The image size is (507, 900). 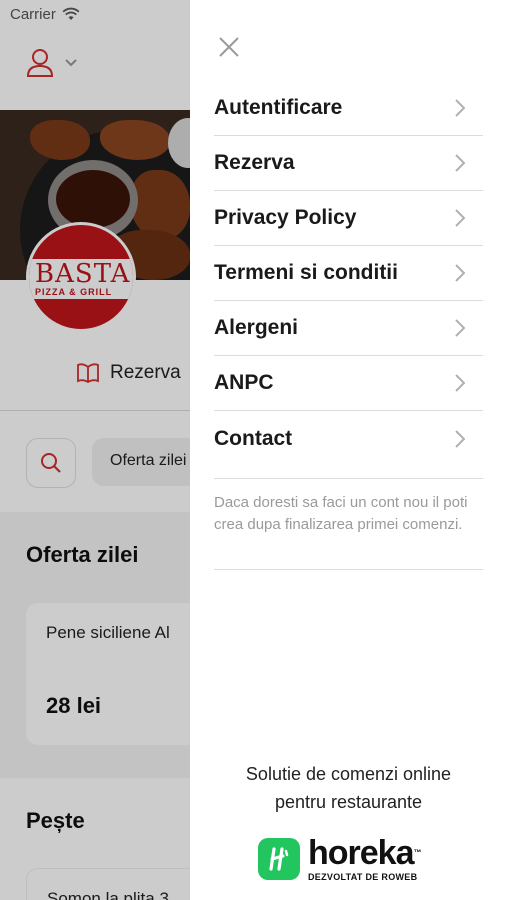 What do you see at coordinates (279, 859) in the screenshot?
I see `horeka-logo-icon` at bounding box center [279, 859].